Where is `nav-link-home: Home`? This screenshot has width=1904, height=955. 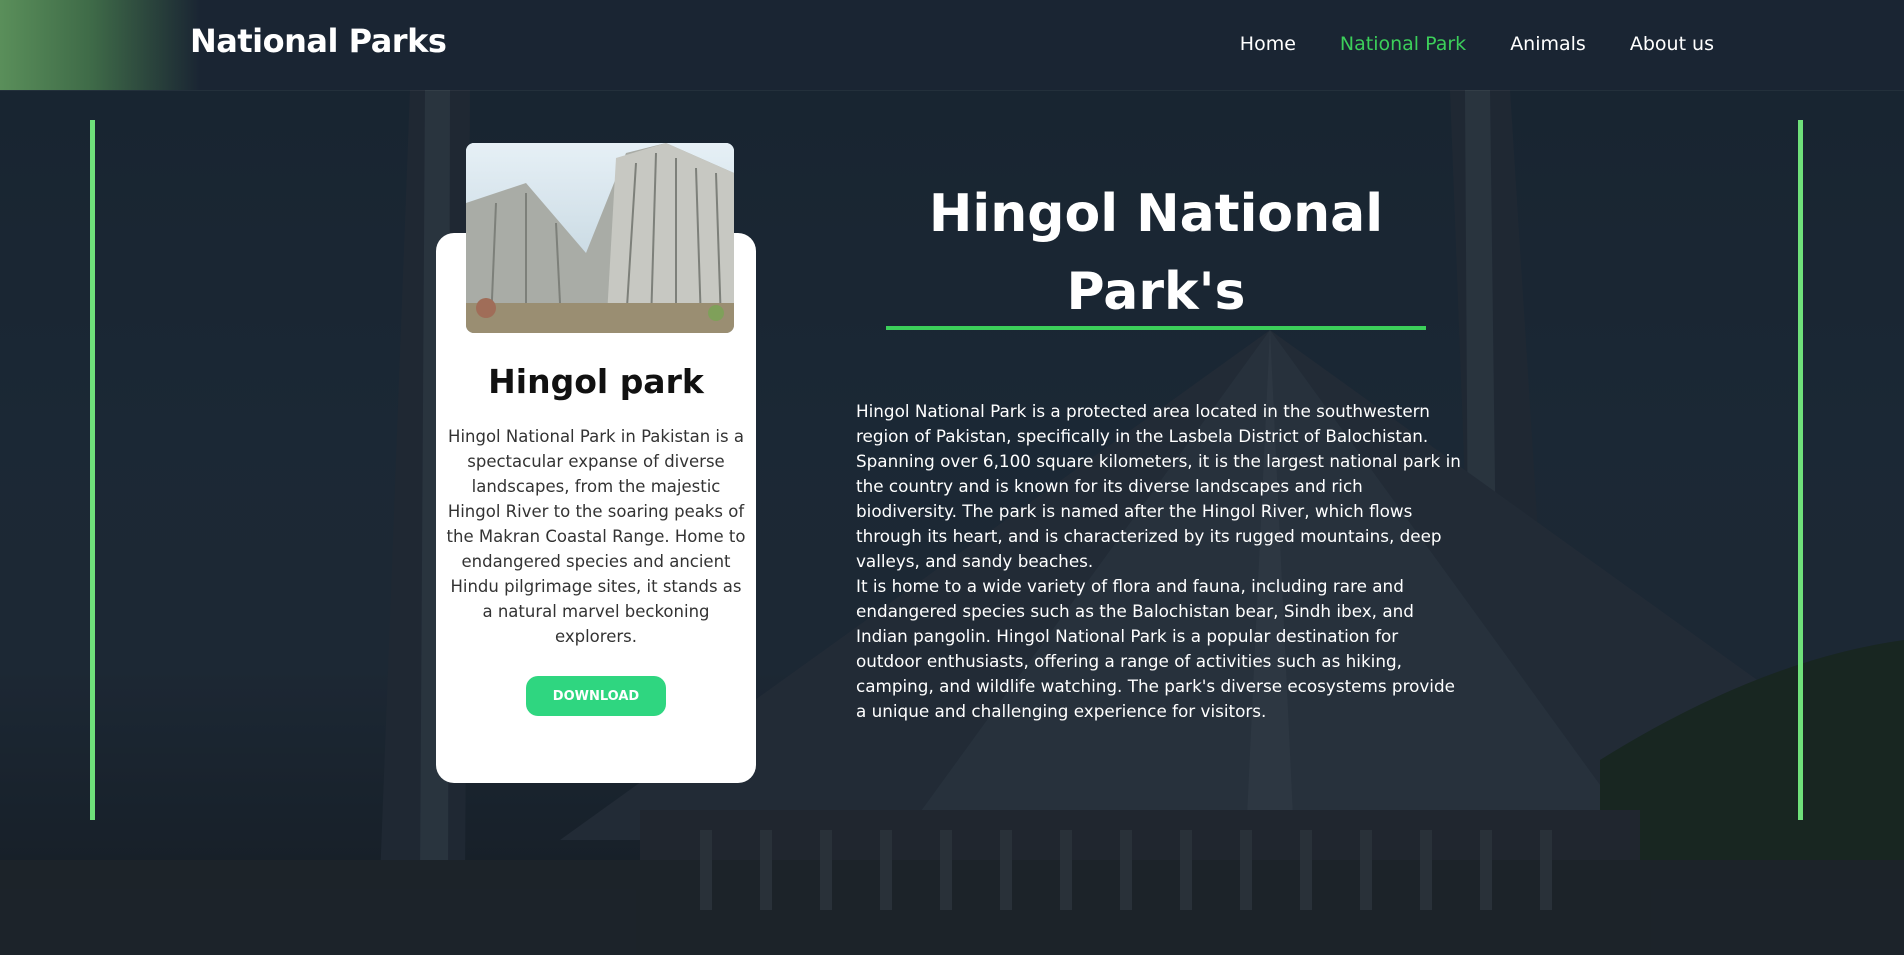 nav-link-home: Home is located at coordinates (1268, 44).